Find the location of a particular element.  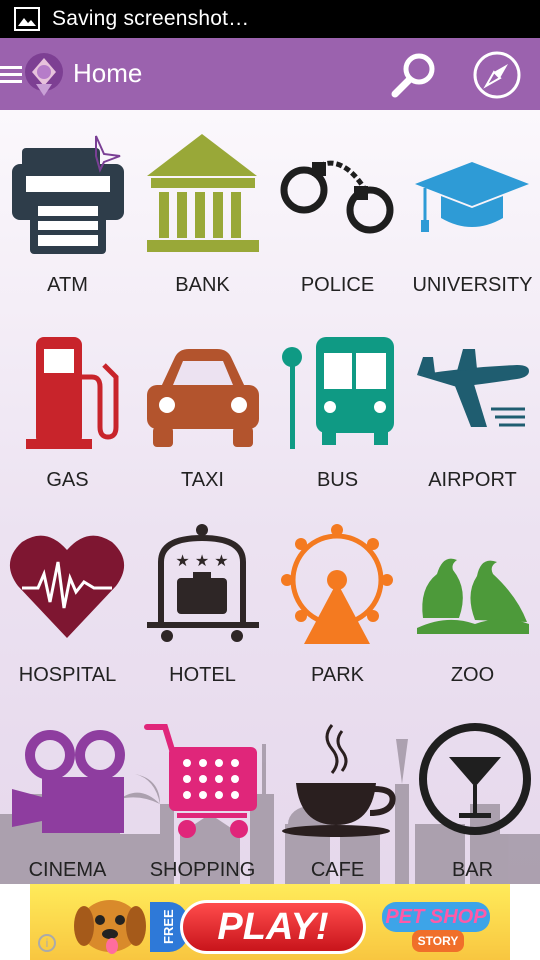

category-hospital: HOSPITAL is located at coordinates (67, 597).